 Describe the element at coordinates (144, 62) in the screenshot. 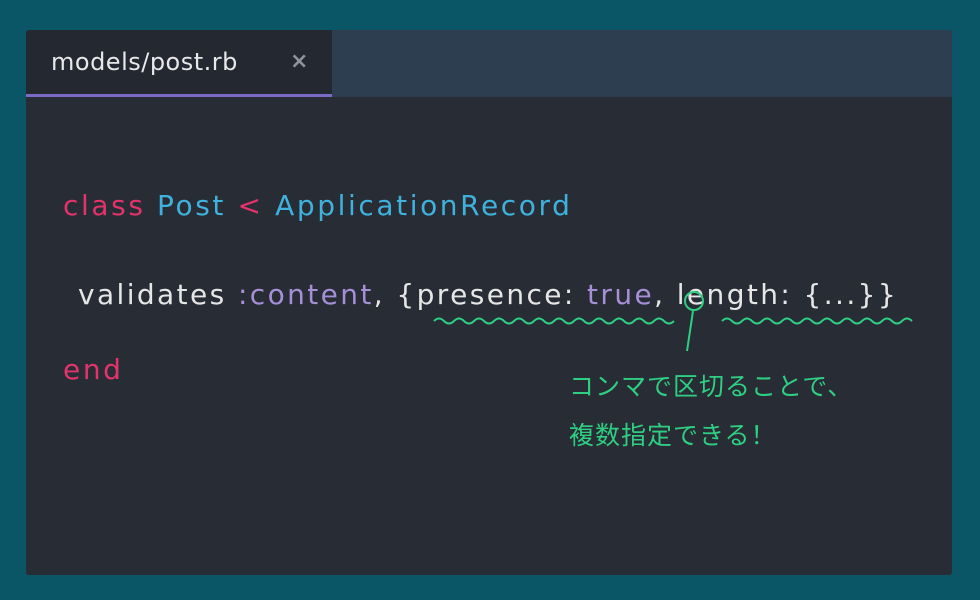

I see `tab-title: models/post.rb` at that location.